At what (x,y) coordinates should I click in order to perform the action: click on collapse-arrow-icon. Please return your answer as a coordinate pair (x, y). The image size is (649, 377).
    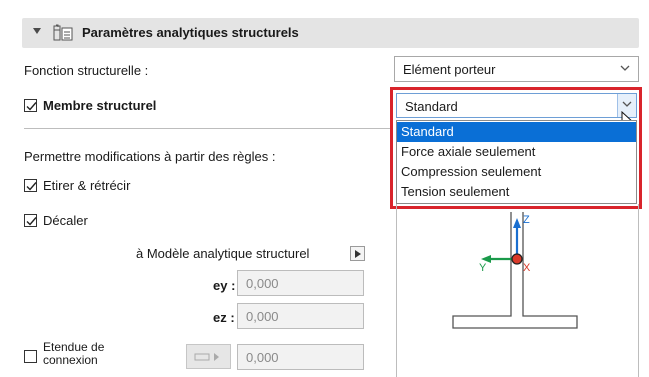
    Looking at the image, I should click on (37, 31).